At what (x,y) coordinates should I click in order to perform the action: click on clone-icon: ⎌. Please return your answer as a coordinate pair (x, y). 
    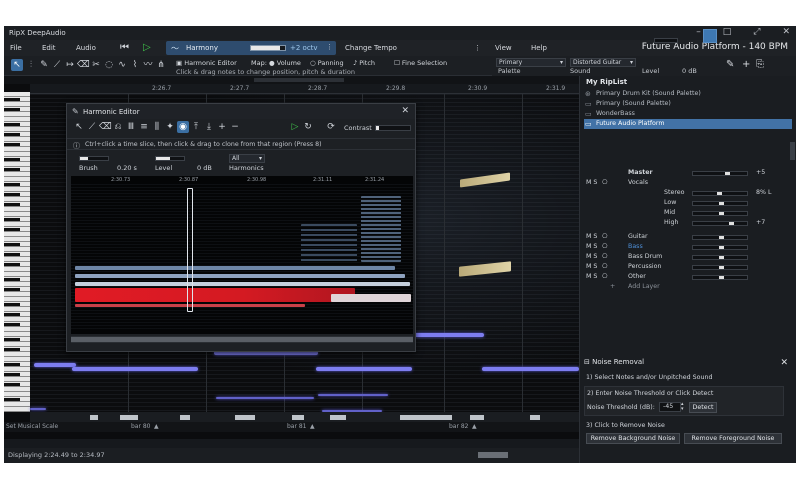
    Looking at the image, I should click on (118, 127).